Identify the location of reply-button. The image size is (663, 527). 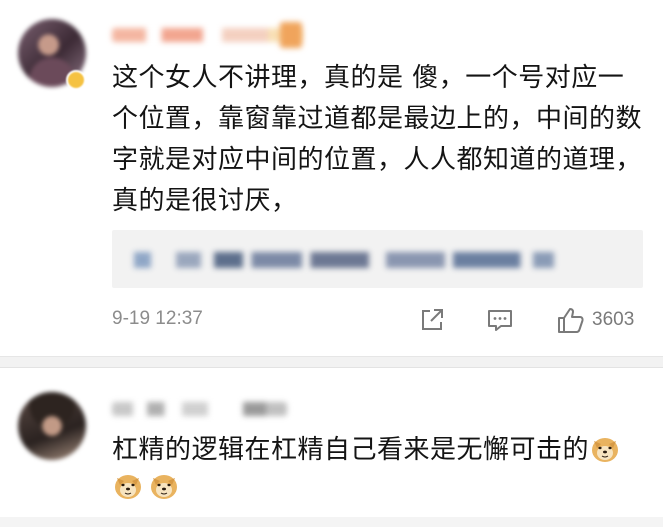
(500, 320).